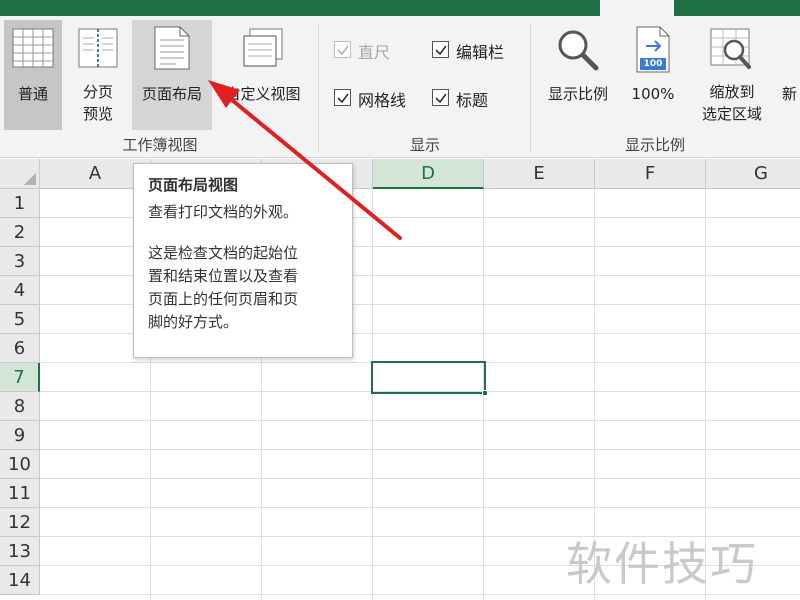  Describe the element at coordinates (424, 145) in the screenshot. I see `show-group-label: 显示` at that location.